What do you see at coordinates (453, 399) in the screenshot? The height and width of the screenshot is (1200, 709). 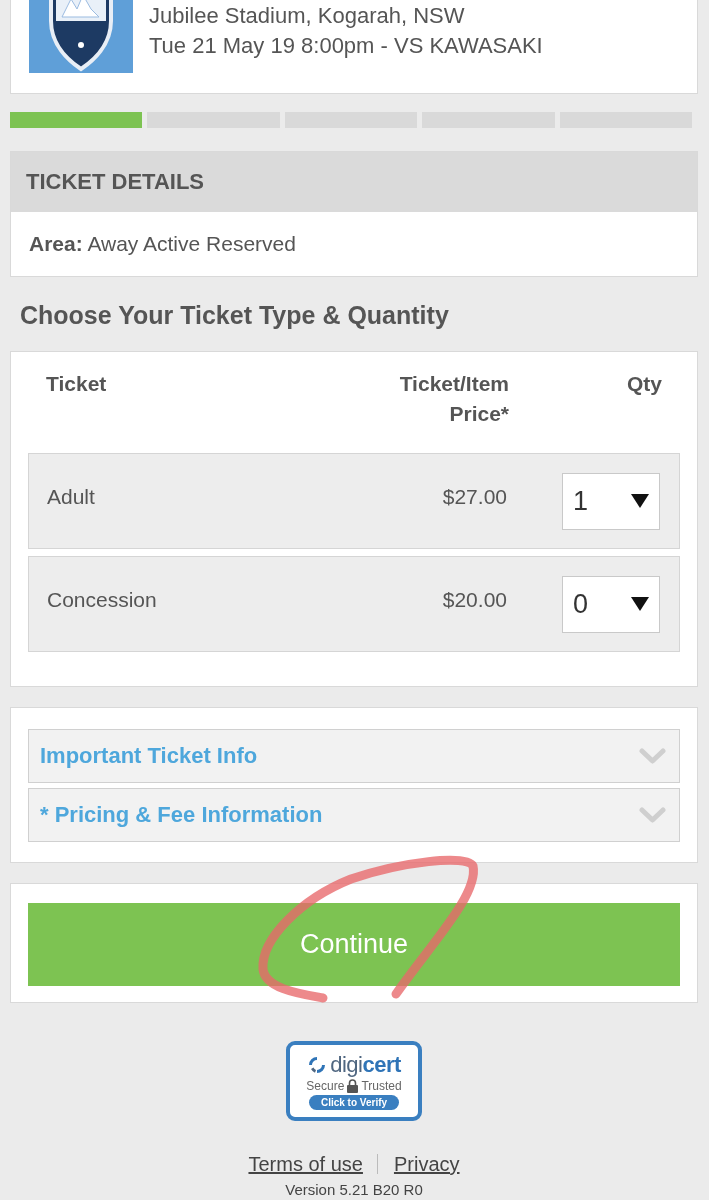 I see `column-header: Ticket/Item Price*` at bounding box center [453, 399].